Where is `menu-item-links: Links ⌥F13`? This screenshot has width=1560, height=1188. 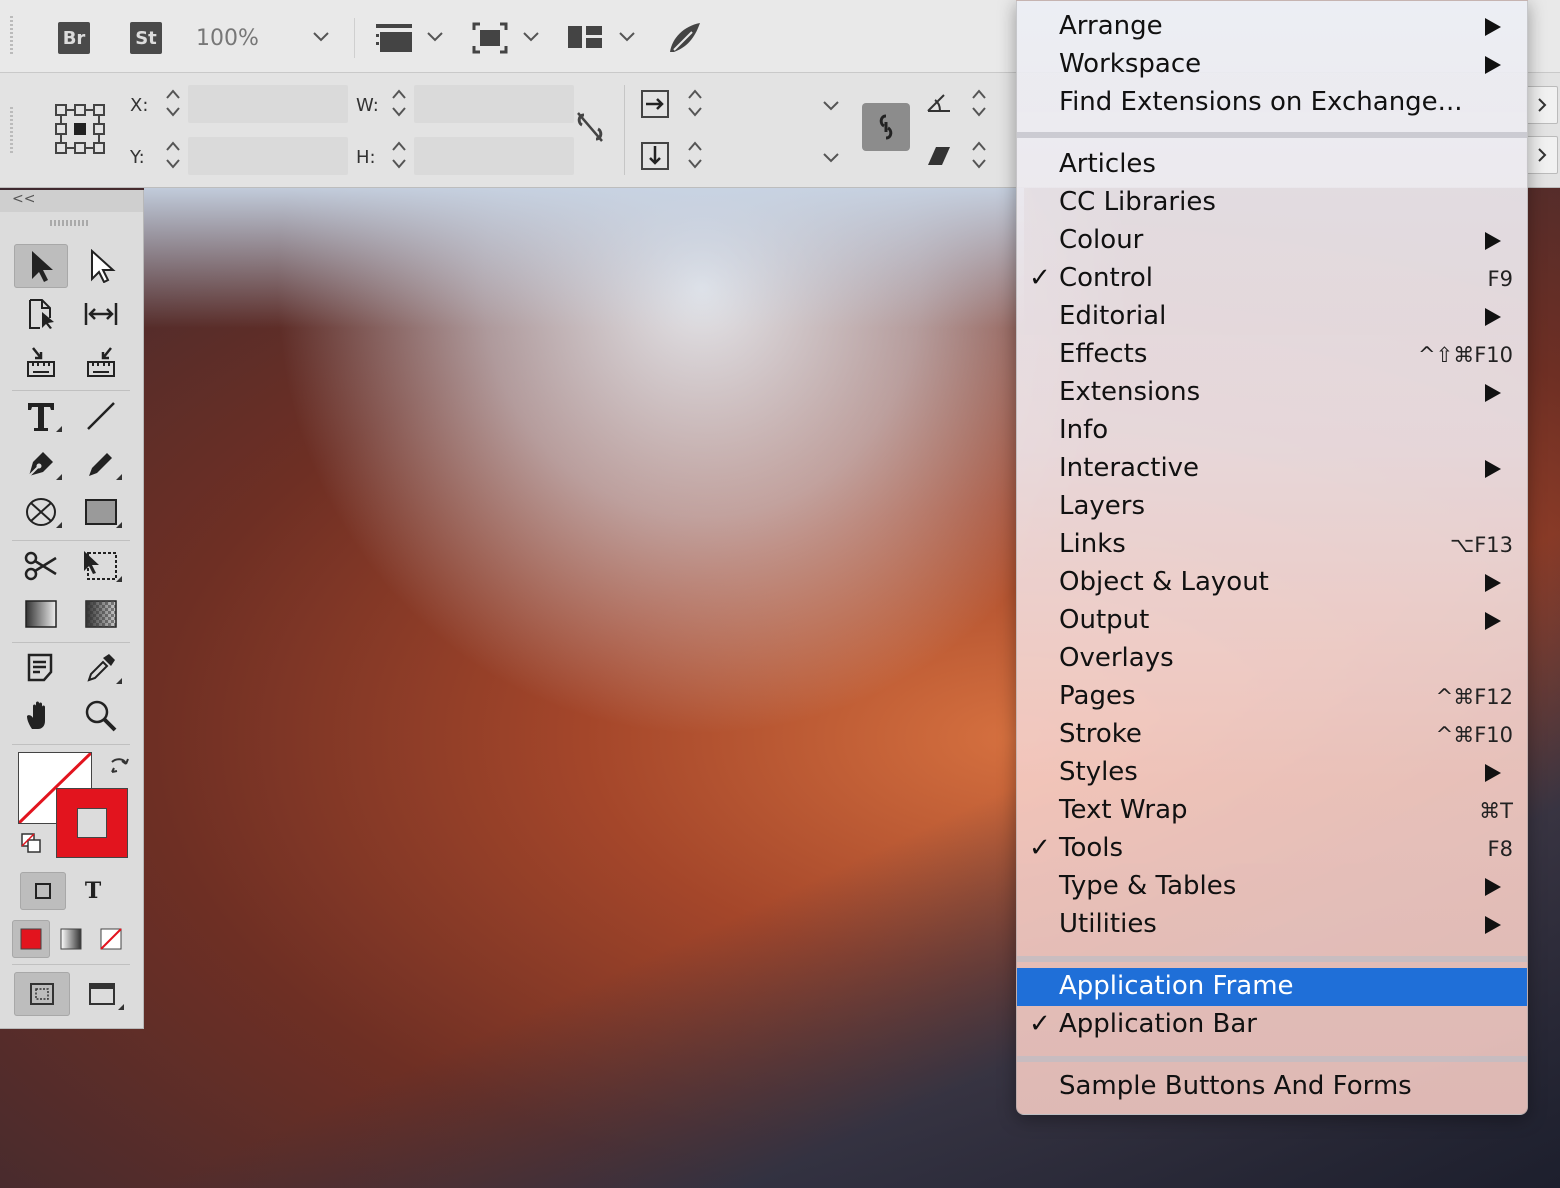
menu-item-links: Links ⌥F13 is located at coordinates (1272, 545).